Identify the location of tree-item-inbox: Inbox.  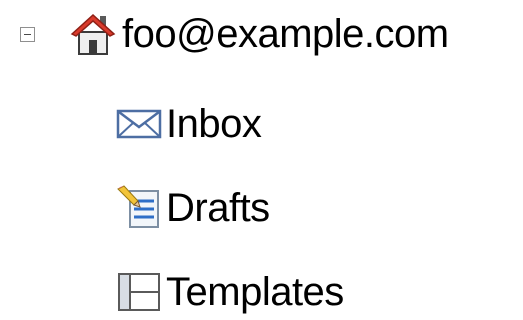
(189, 124).